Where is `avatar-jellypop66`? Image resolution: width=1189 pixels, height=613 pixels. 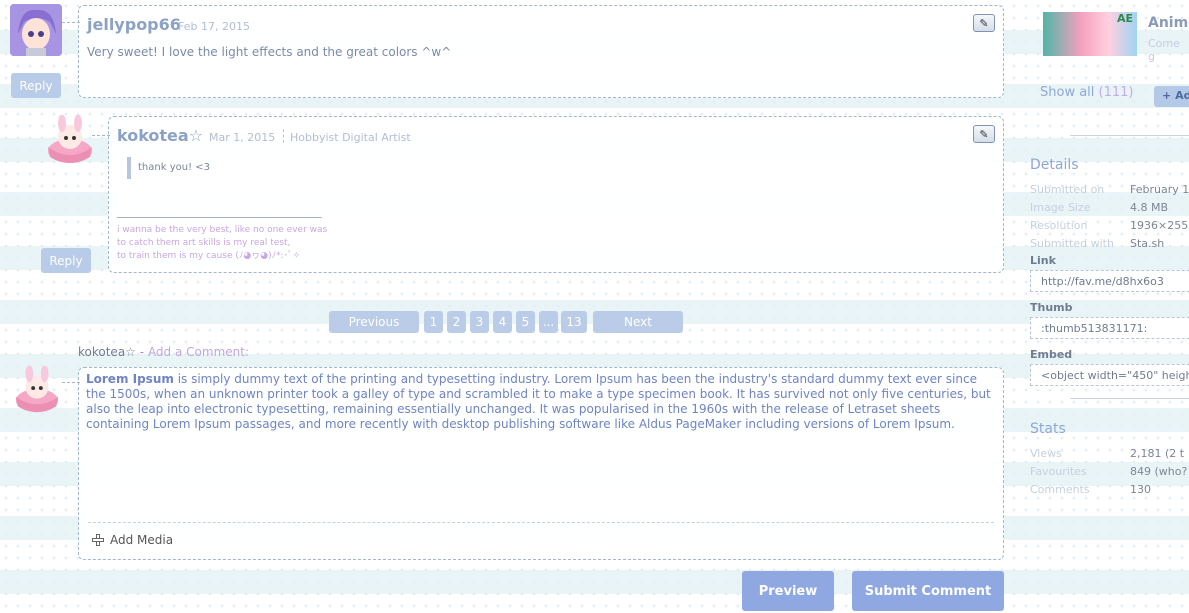 avatar-jellypop66 is located at coordinates (36, 30).